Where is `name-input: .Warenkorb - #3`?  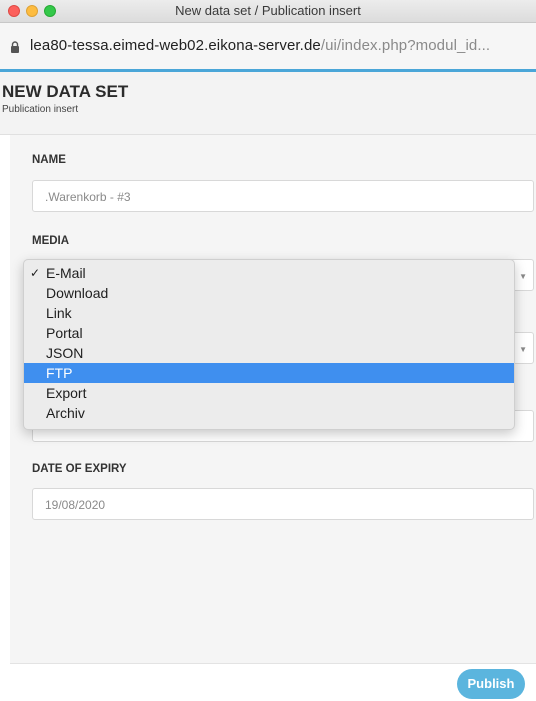 name-input: .Warenkorb - #3 is located at coordinates (283, 196).